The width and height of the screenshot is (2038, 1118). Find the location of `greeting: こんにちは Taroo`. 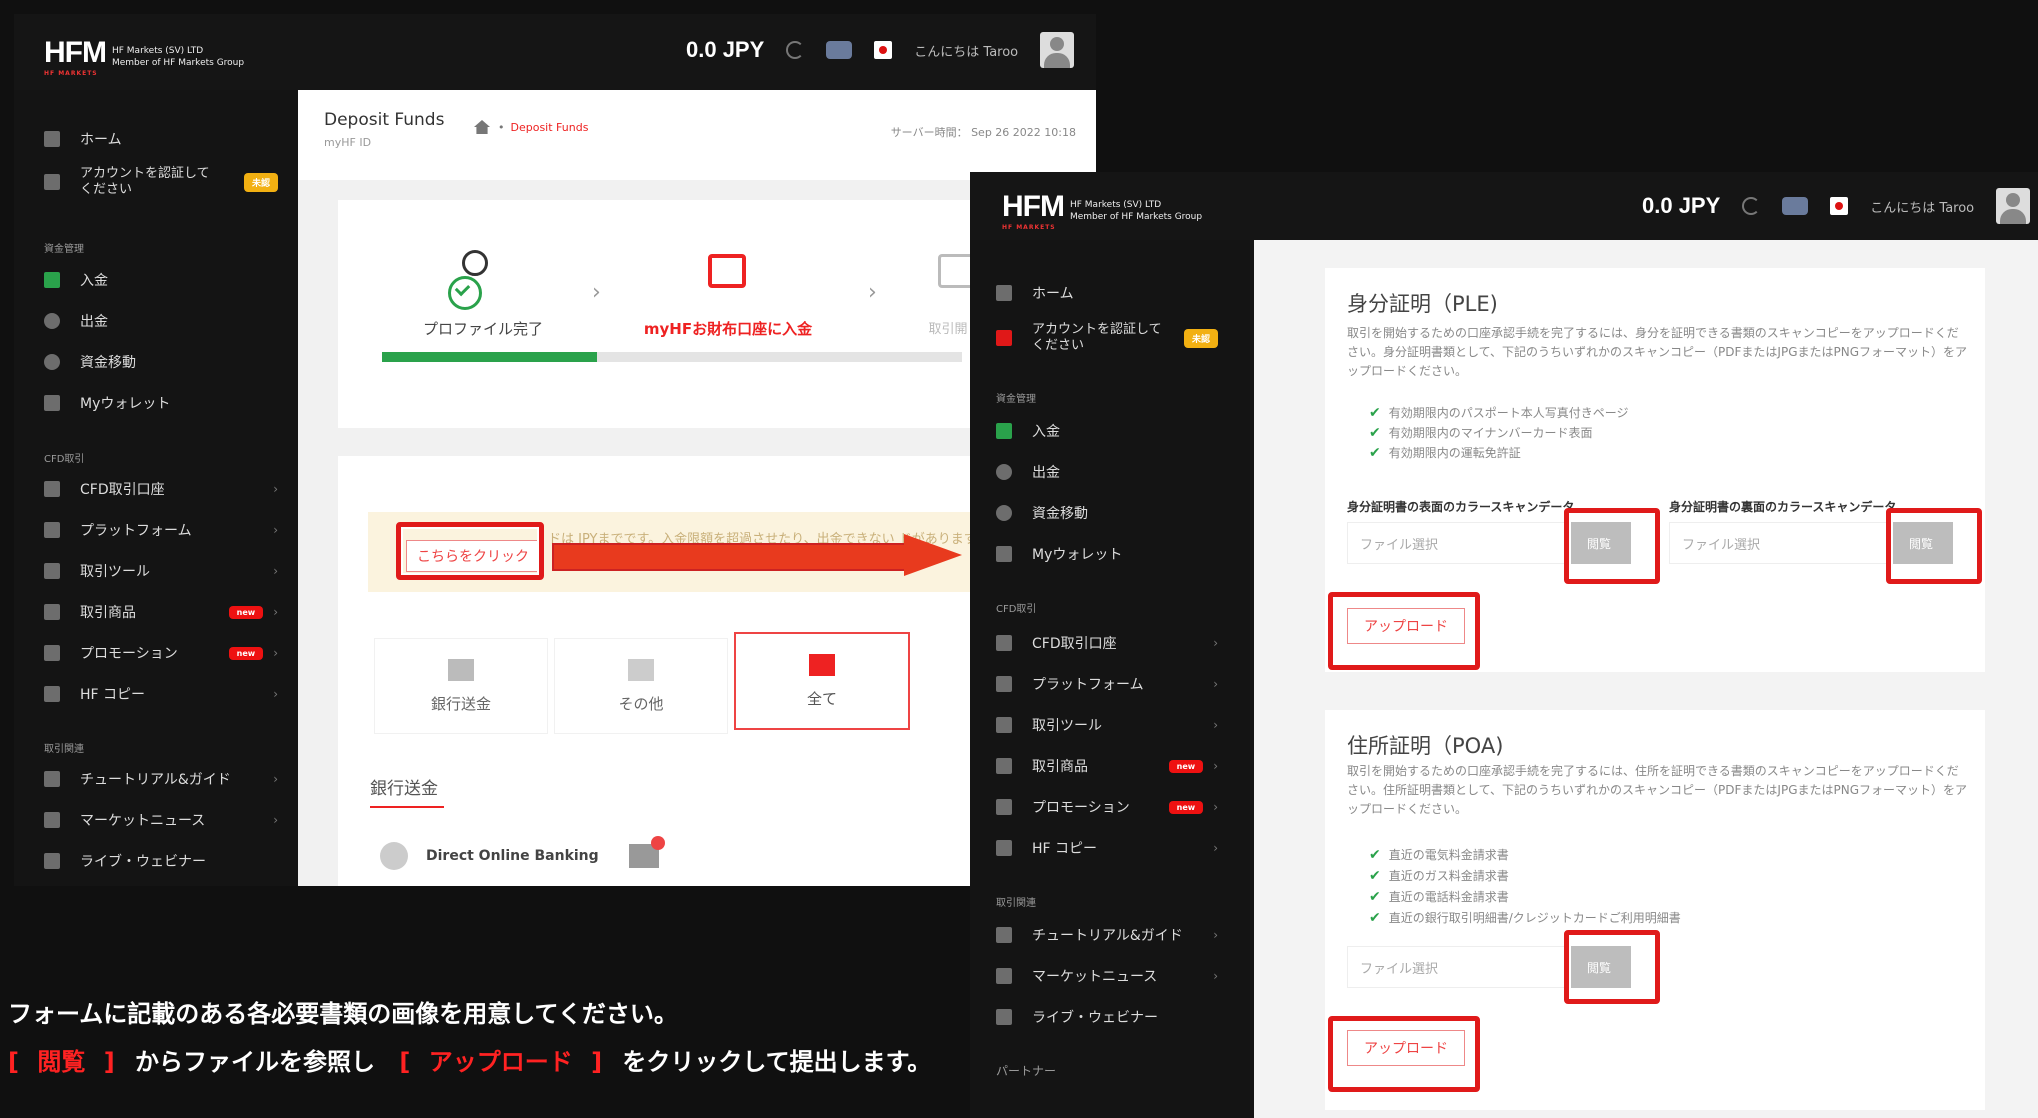

greeting: こんにちは Taroo is located at coordinates (966, 52).